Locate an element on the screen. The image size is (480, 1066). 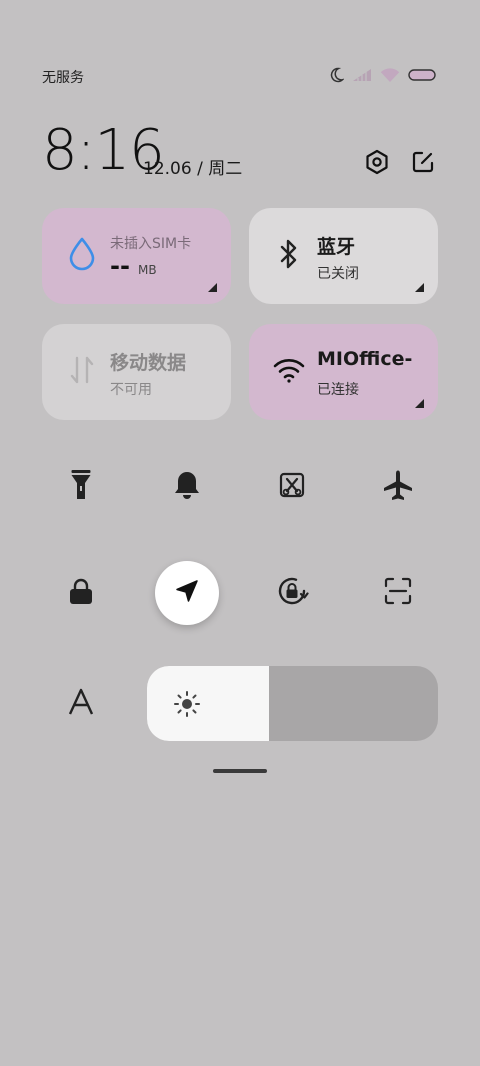
bluetooth-status: 已关闭 is located at coordinates (338, 274).